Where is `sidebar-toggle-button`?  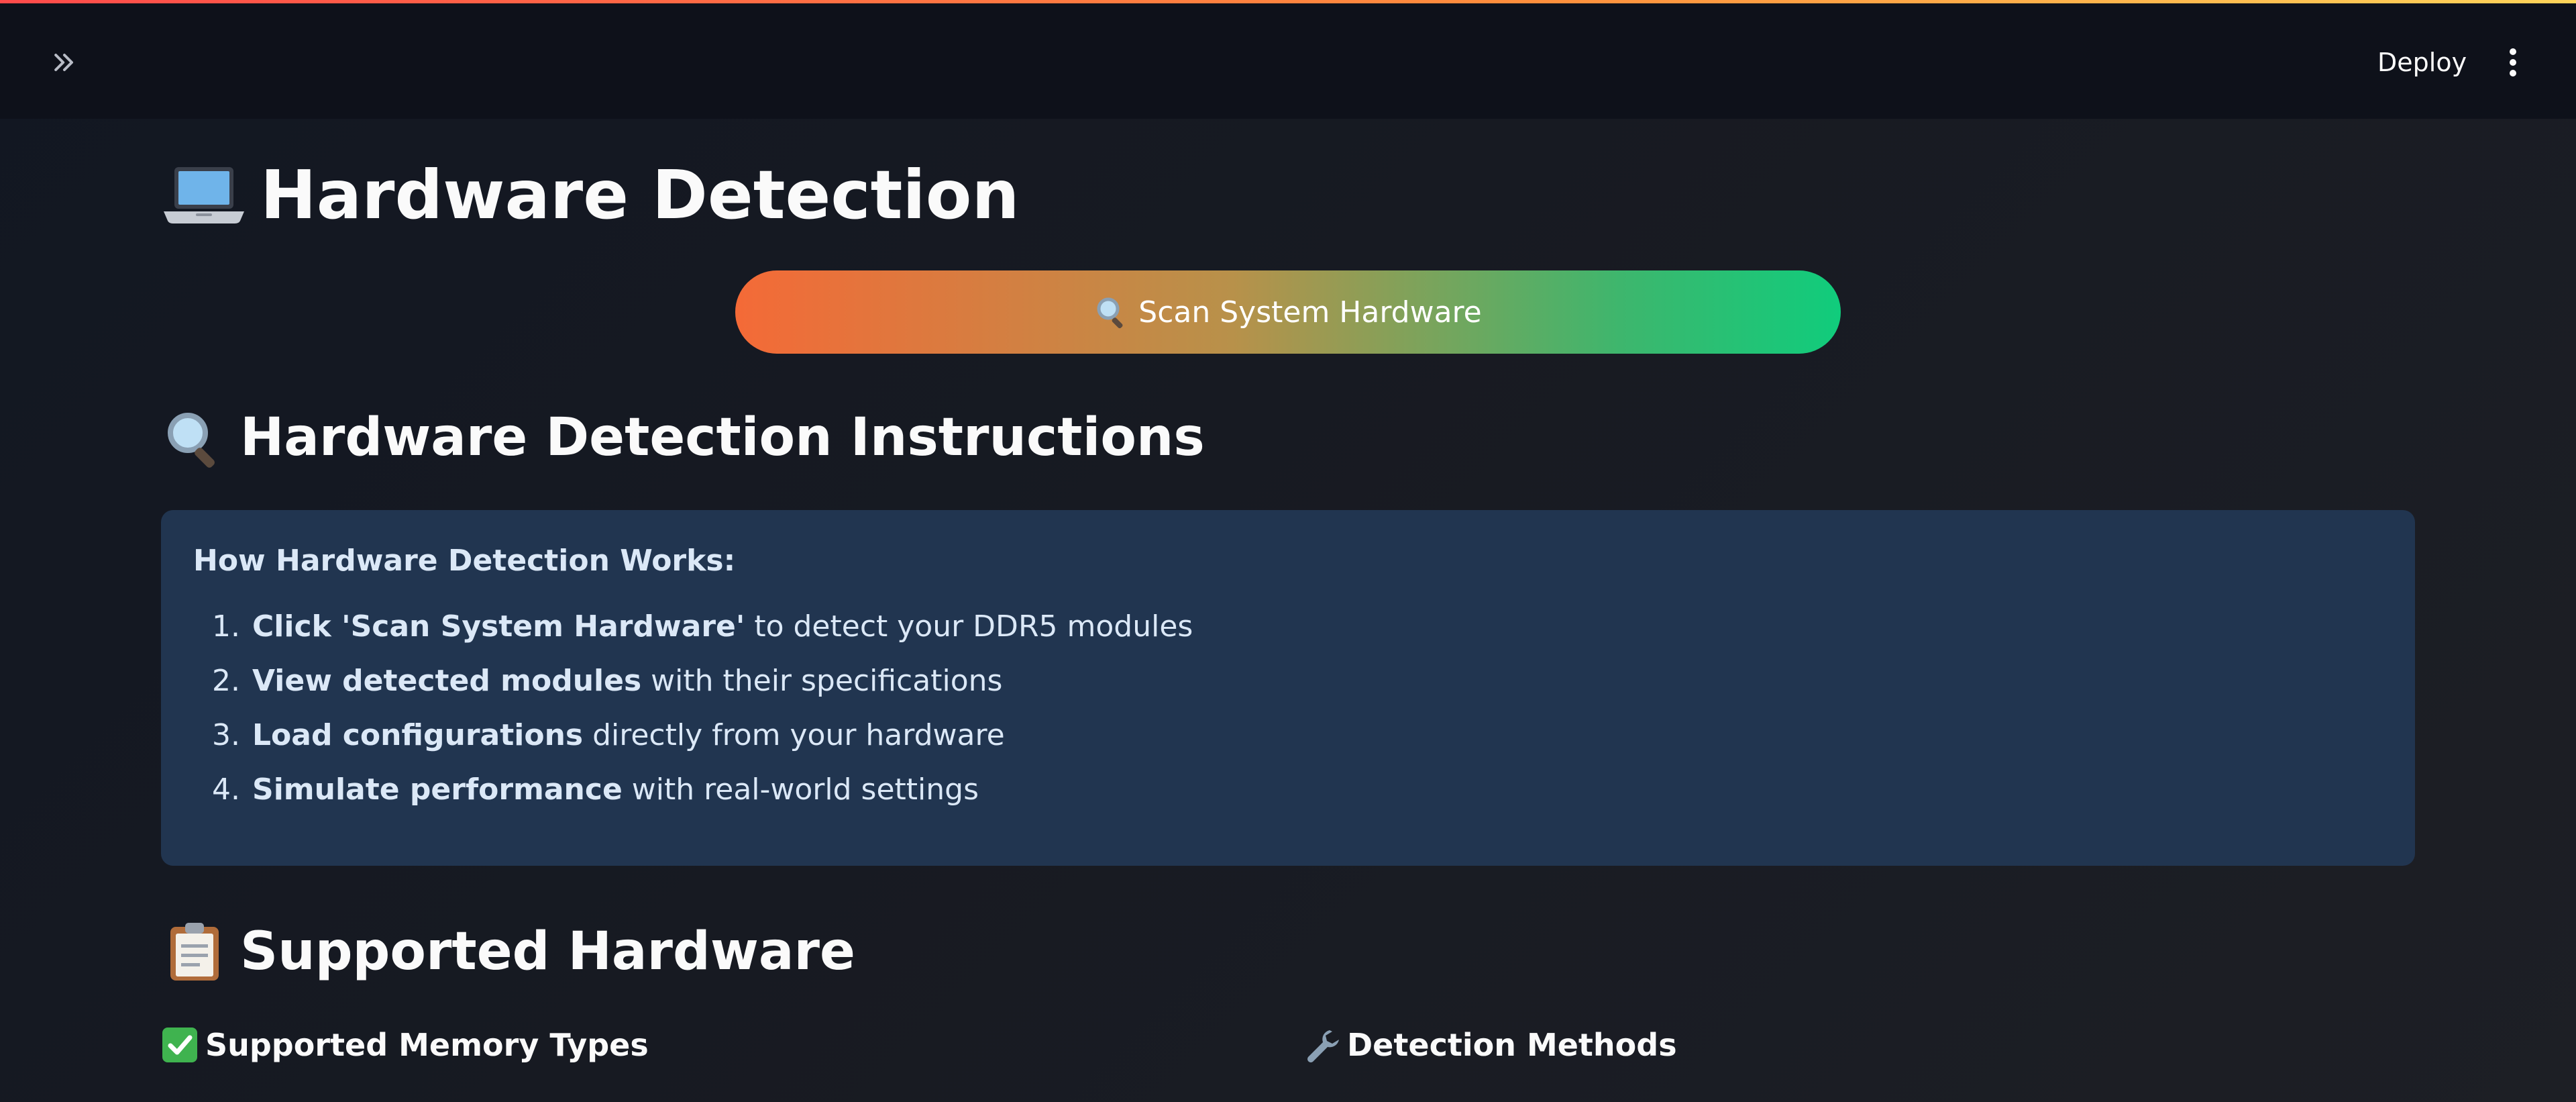
sidebar-toggle-button is located at coordinates (64, 62).